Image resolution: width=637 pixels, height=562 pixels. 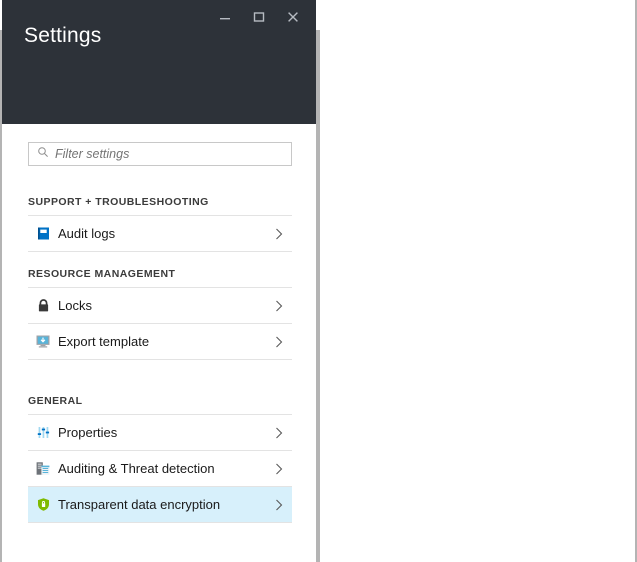 What do you see at coordinates (293, 17) in the screenshot?
I see `close-button` at bounding box center [293, 17].